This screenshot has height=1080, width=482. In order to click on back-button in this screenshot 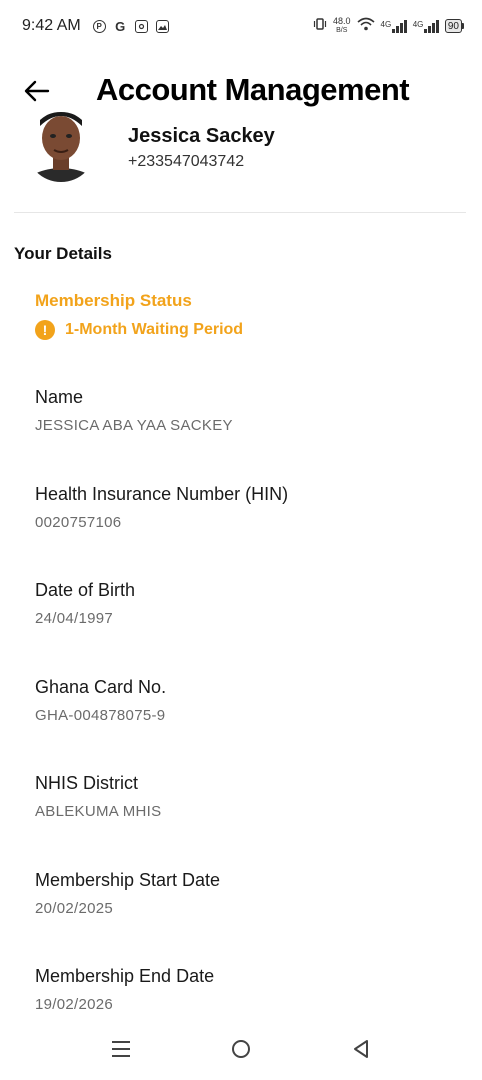, I will do `click(37, 91)`.